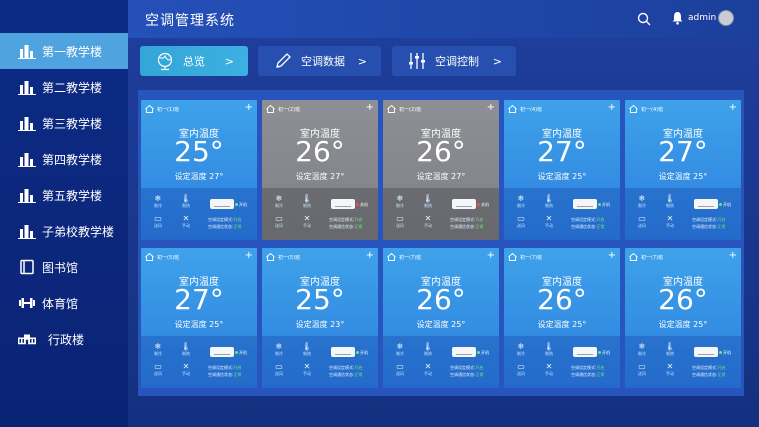 This screenshot has width=759, height=427. Describe the element at coordinates (417, 61) in the screenshot. I see `sliders-icon` at that location.